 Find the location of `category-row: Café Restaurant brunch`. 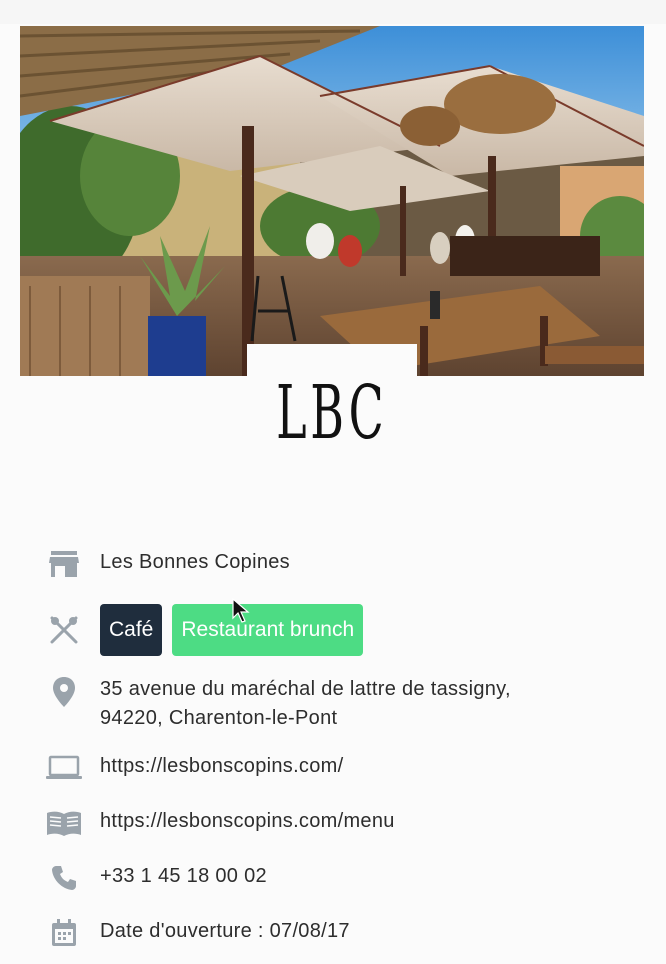

category-row: Café Restaurant brunch is located at coordinates (344, 630).